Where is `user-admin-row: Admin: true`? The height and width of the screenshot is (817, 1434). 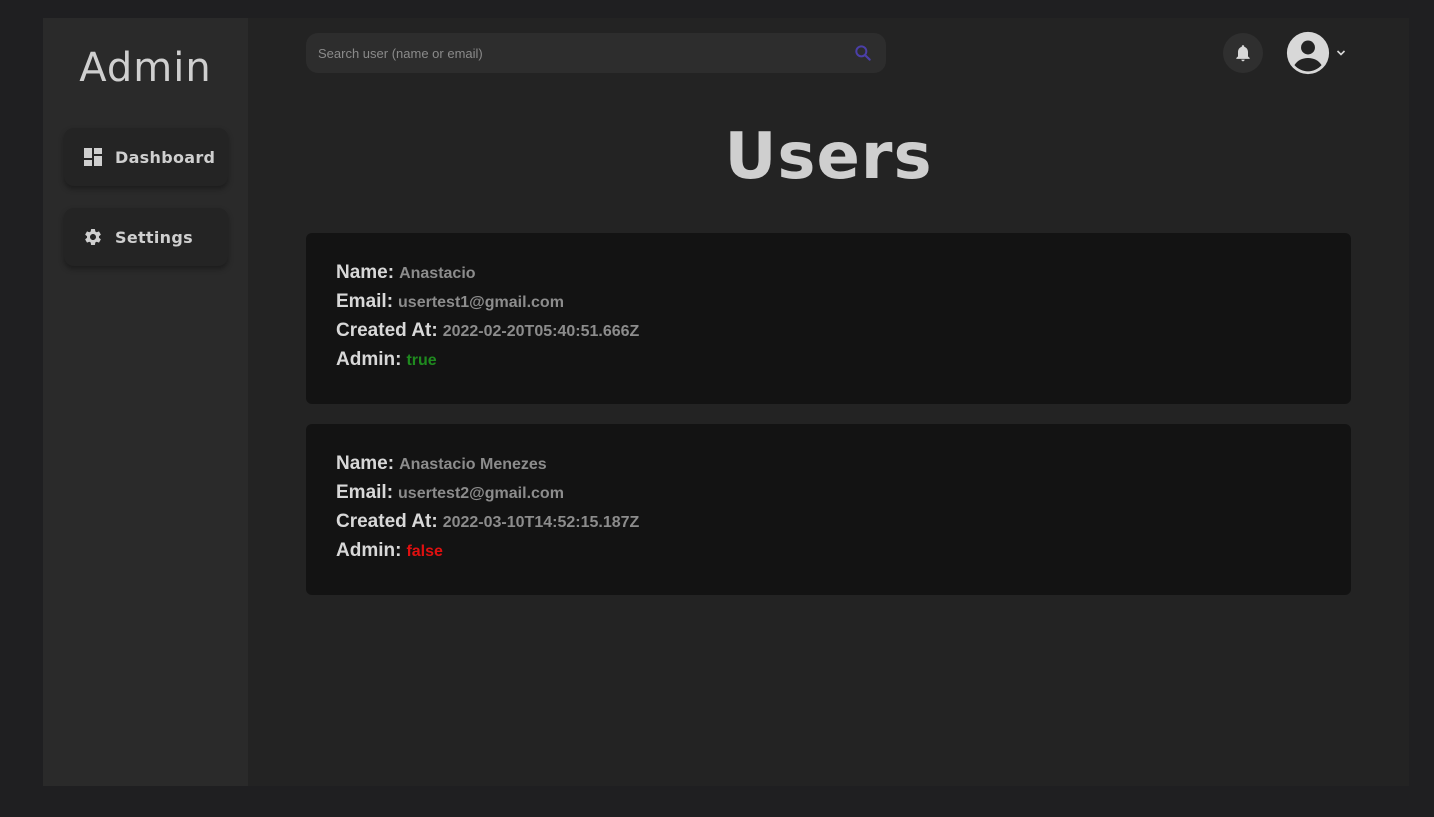 user-admin-row: Admin: true is located at coordinates (487, 363).